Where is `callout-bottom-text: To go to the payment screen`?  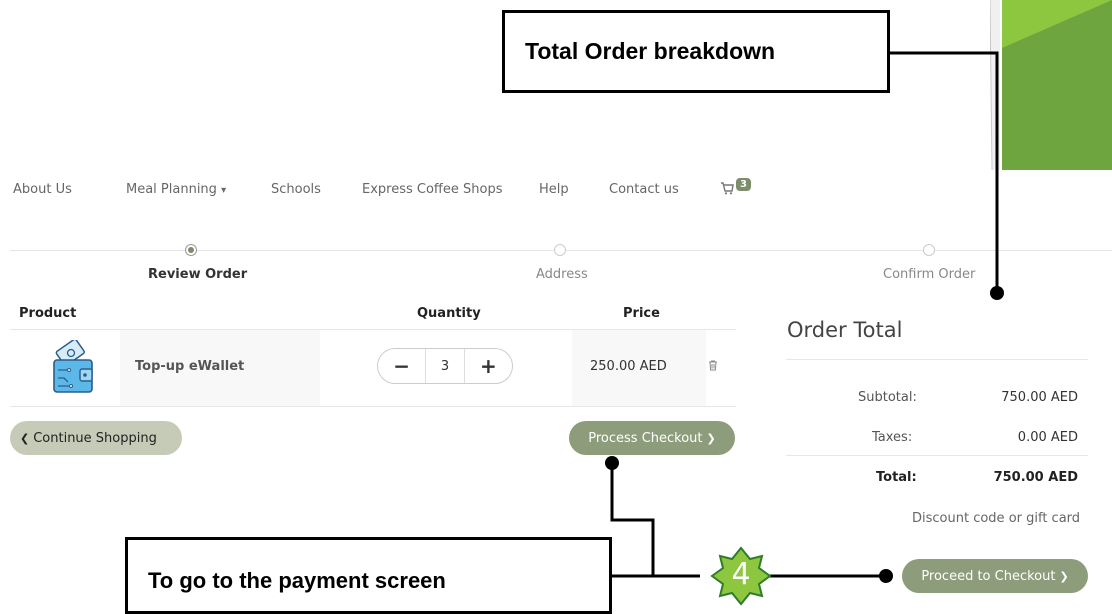
callout-bottom-text: To go to the payment screen is located at coordinates (297, 580).